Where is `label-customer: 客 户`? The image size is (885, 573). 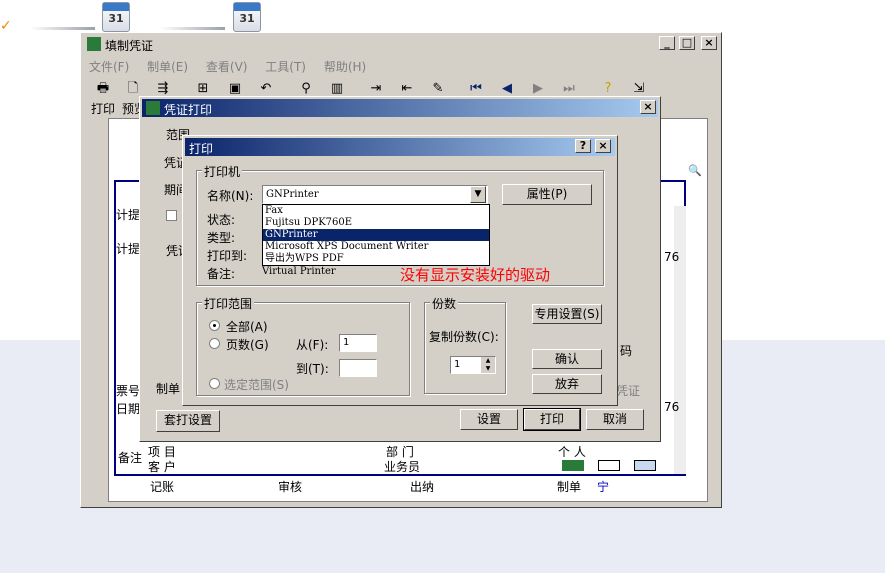
label-customer: 客 户 is located at coordinates (162, 467).